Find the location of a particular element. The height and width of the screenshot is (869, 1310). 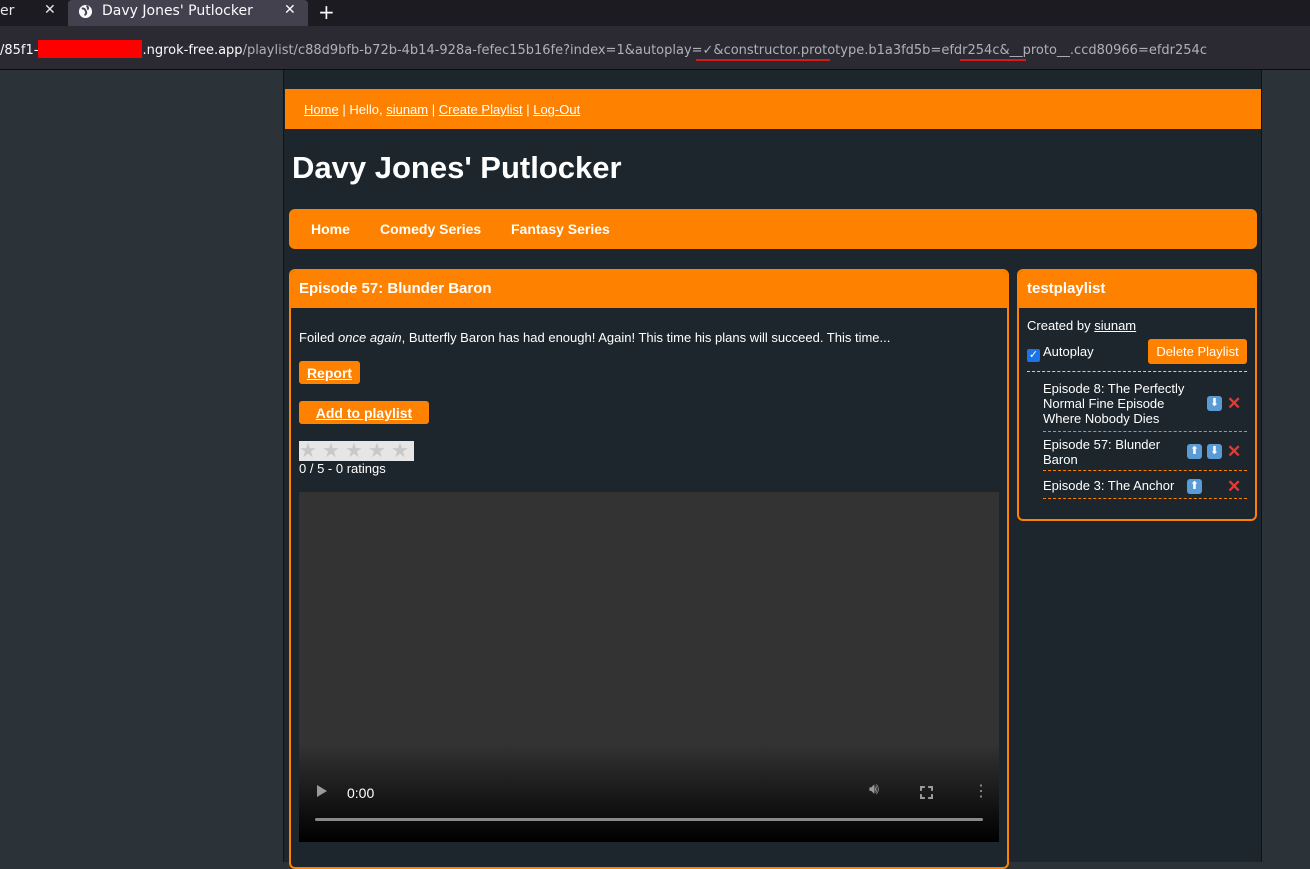

main-nav: Home Comedy Series Fantasy Series is located at coordinates (773, 229).